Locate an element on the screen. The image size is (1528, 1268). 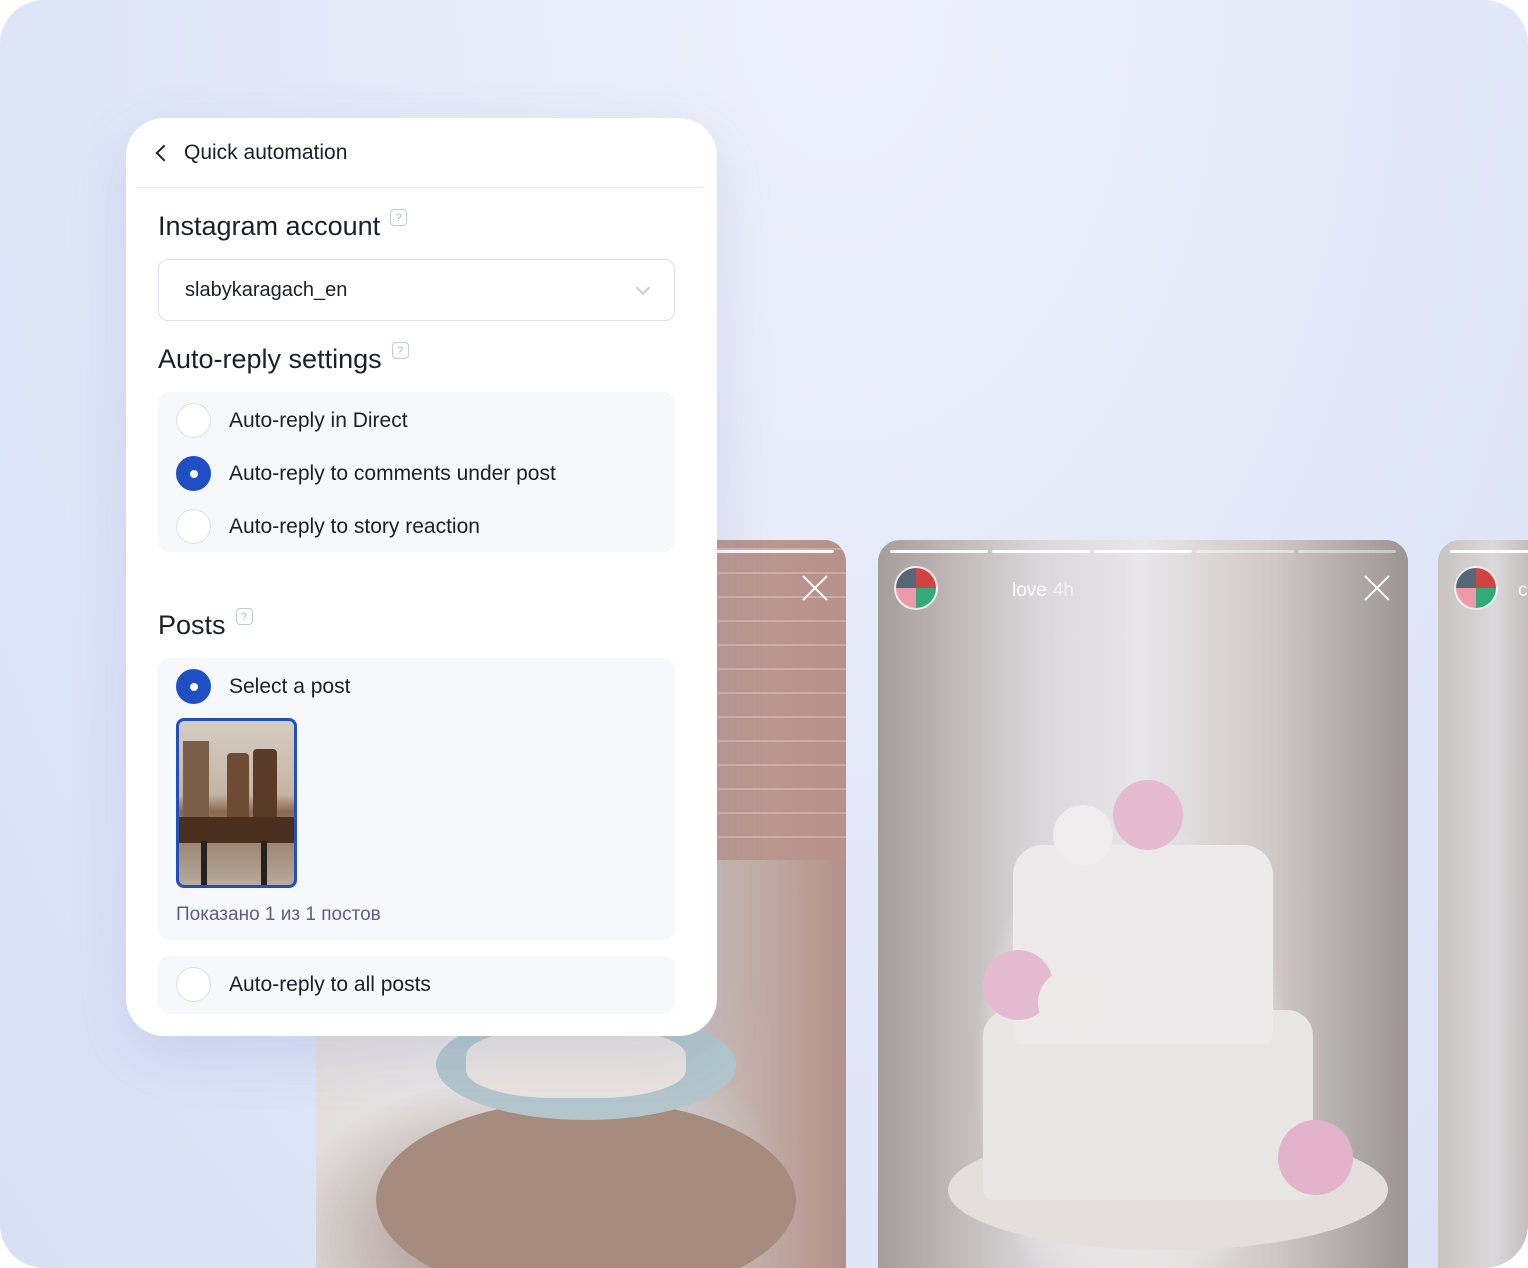
option-autoreply-story: Auto-reply to story reaction is located at coordinates (328, 526).